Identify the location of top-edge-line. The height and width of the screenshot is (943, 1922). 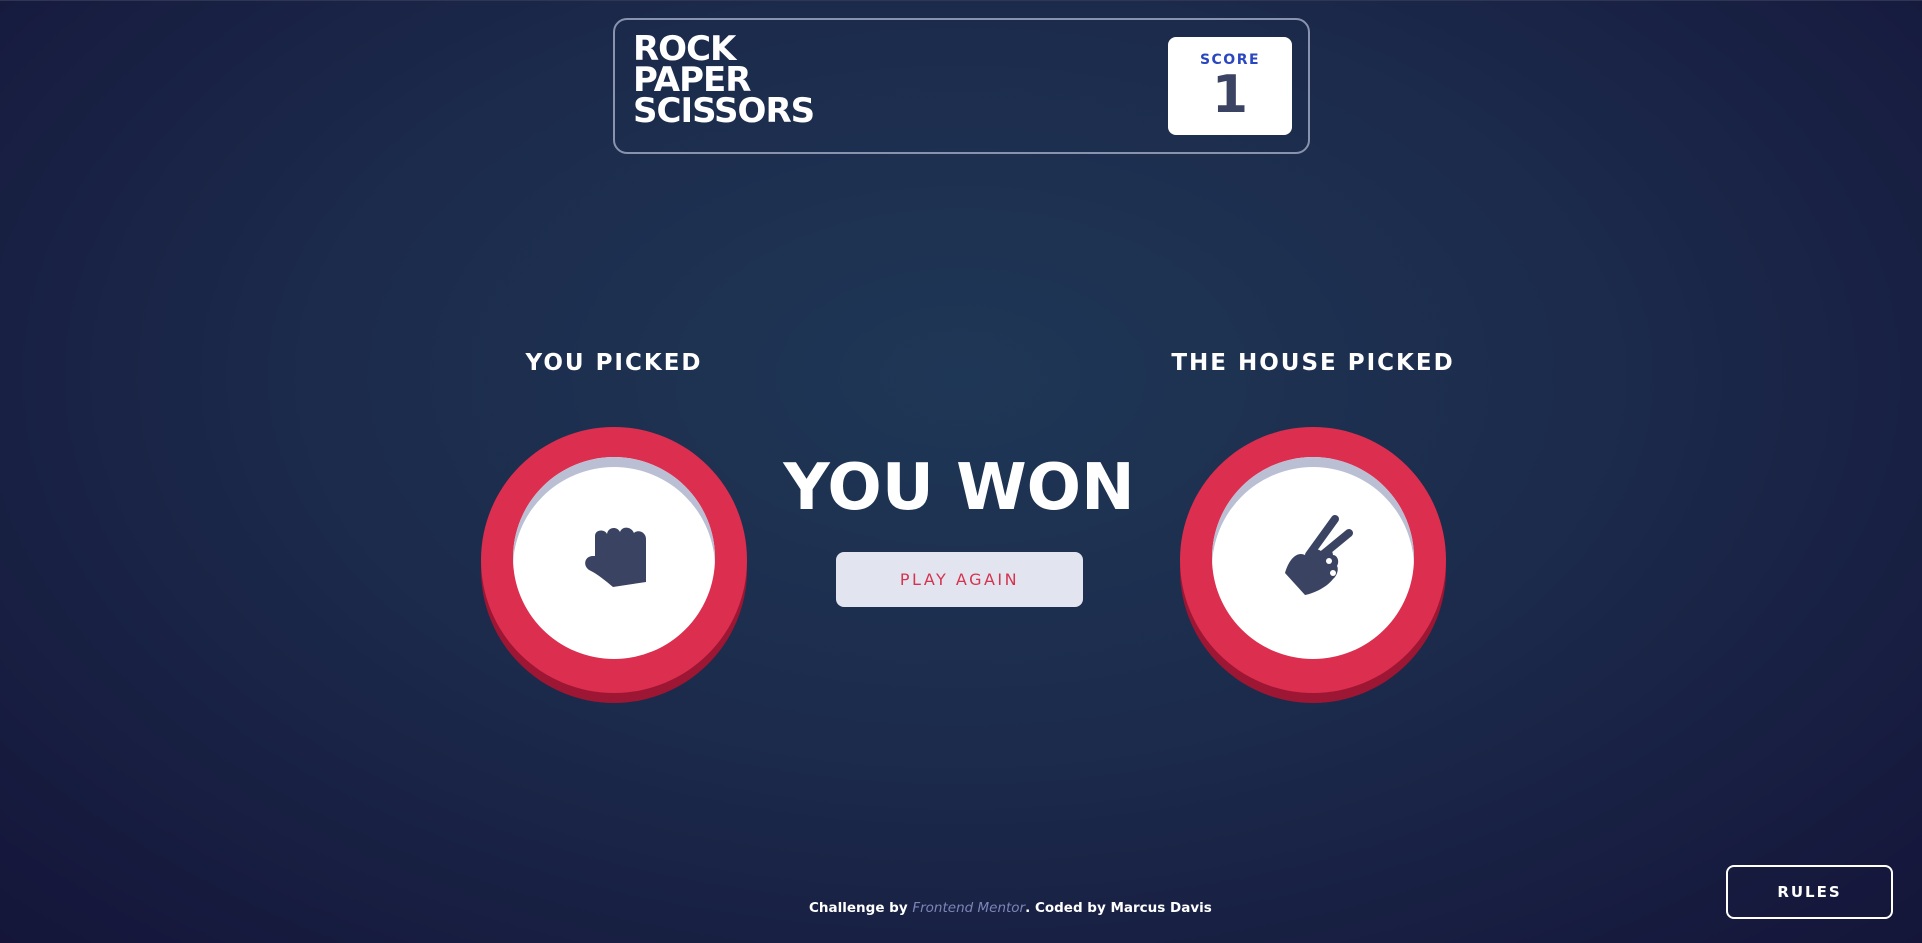
(961, 0).